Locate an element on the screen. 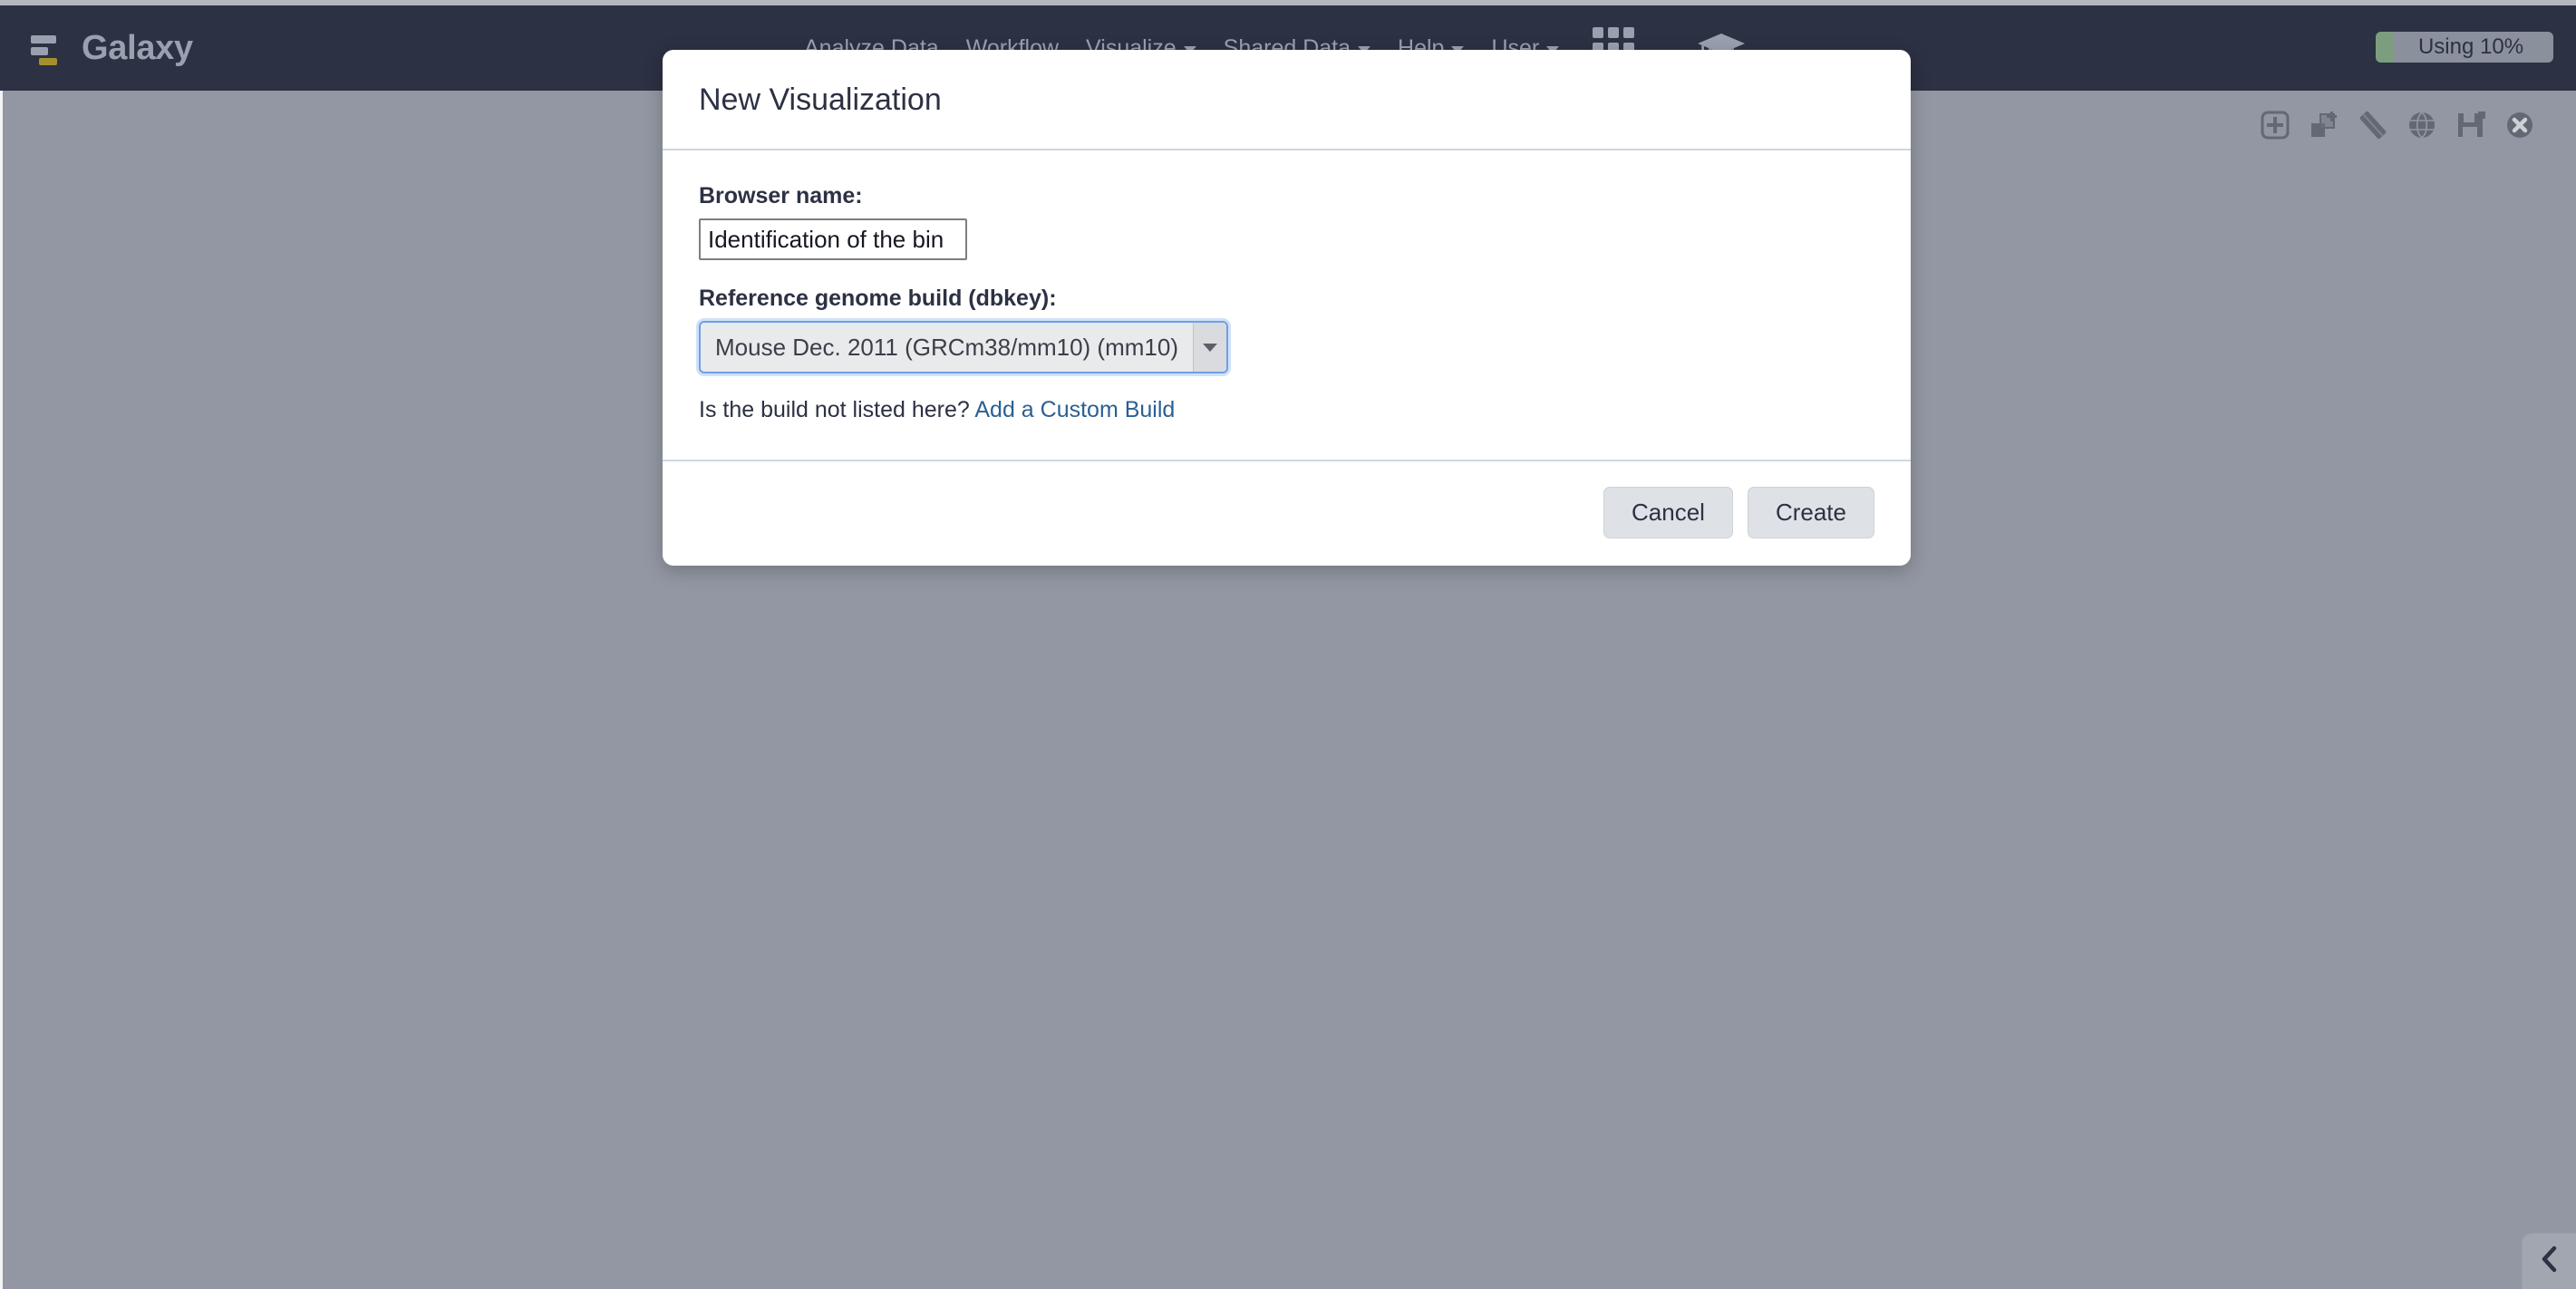 The height and width of the screenshot is (1289, 2576). dbkey-selected-value: Mouse Dec. 2011 (GRCm38/mm10) (mm10) is located at coordinates (946, 347).